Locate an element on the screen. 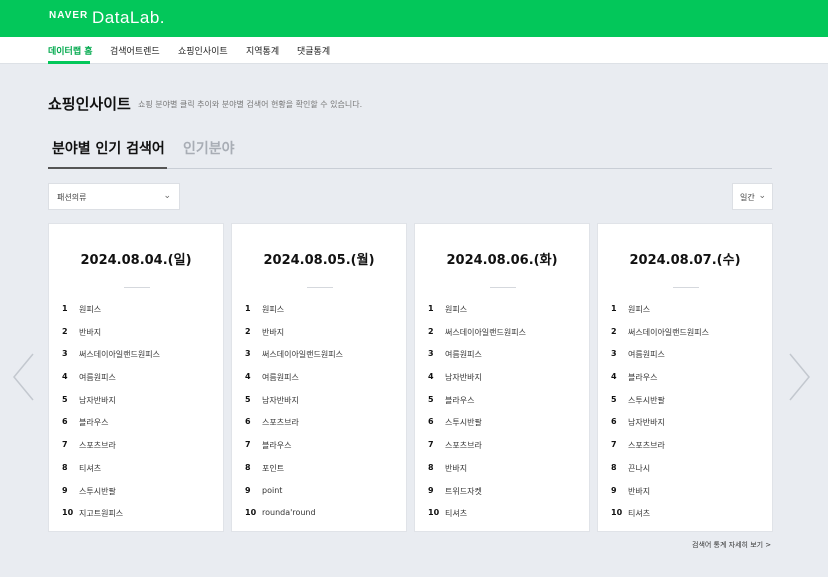 This screenshot has height=577, width=828. keyword-item: 5 블라우스 is located at coordinates (502, 402).